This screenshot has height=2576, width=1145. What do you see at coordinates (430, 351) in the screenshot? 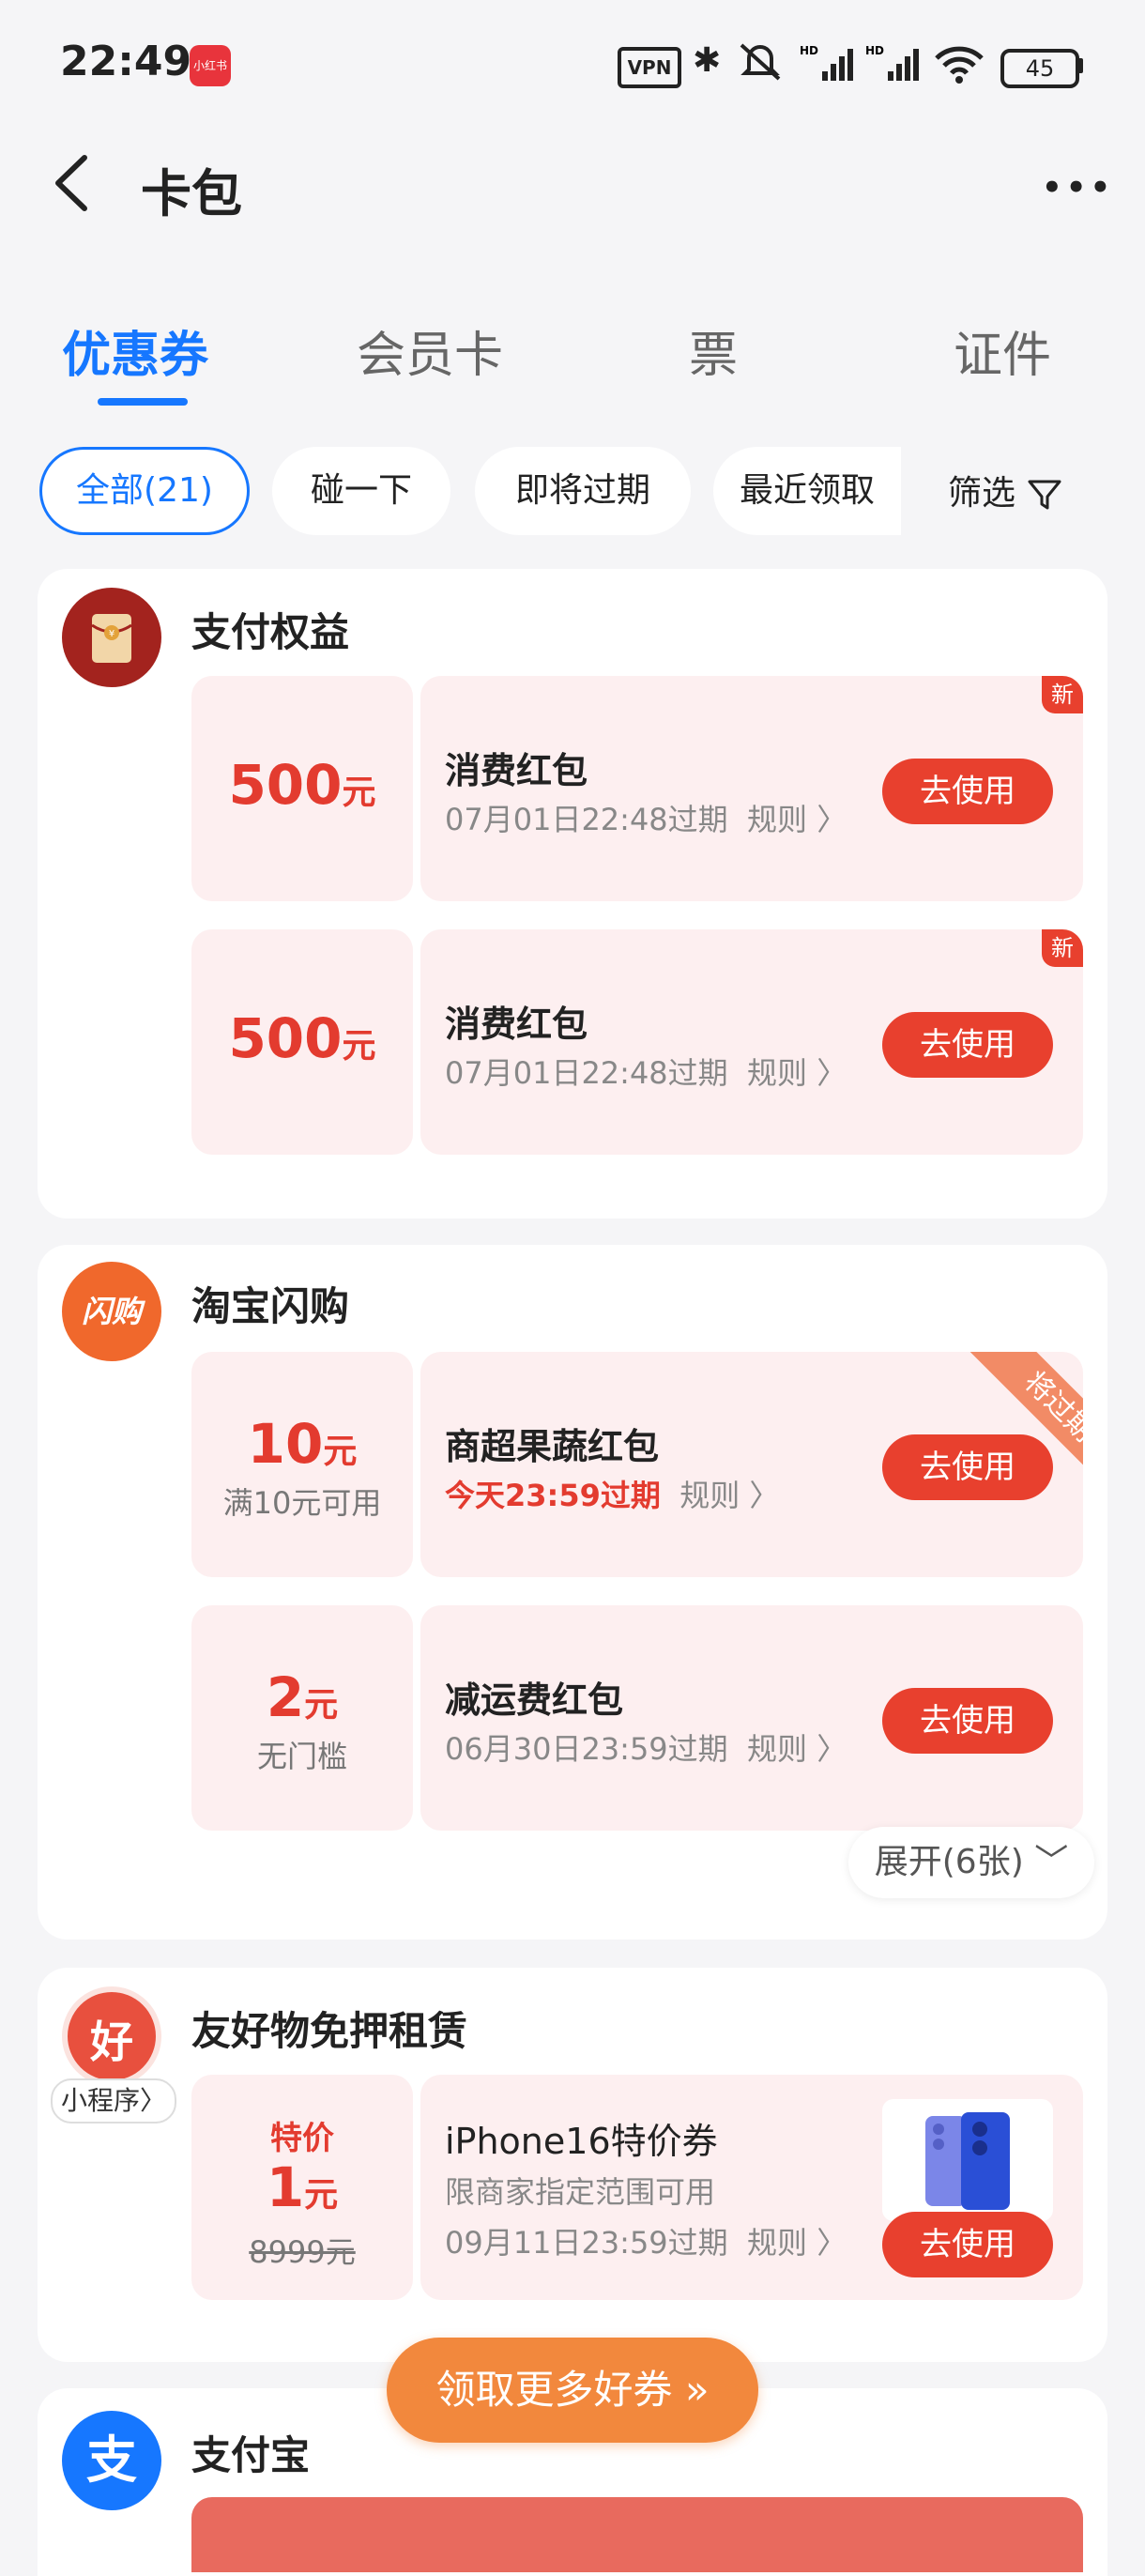
I see `tab-membership-cards: 会员卡` at bounding box center [430, 351].